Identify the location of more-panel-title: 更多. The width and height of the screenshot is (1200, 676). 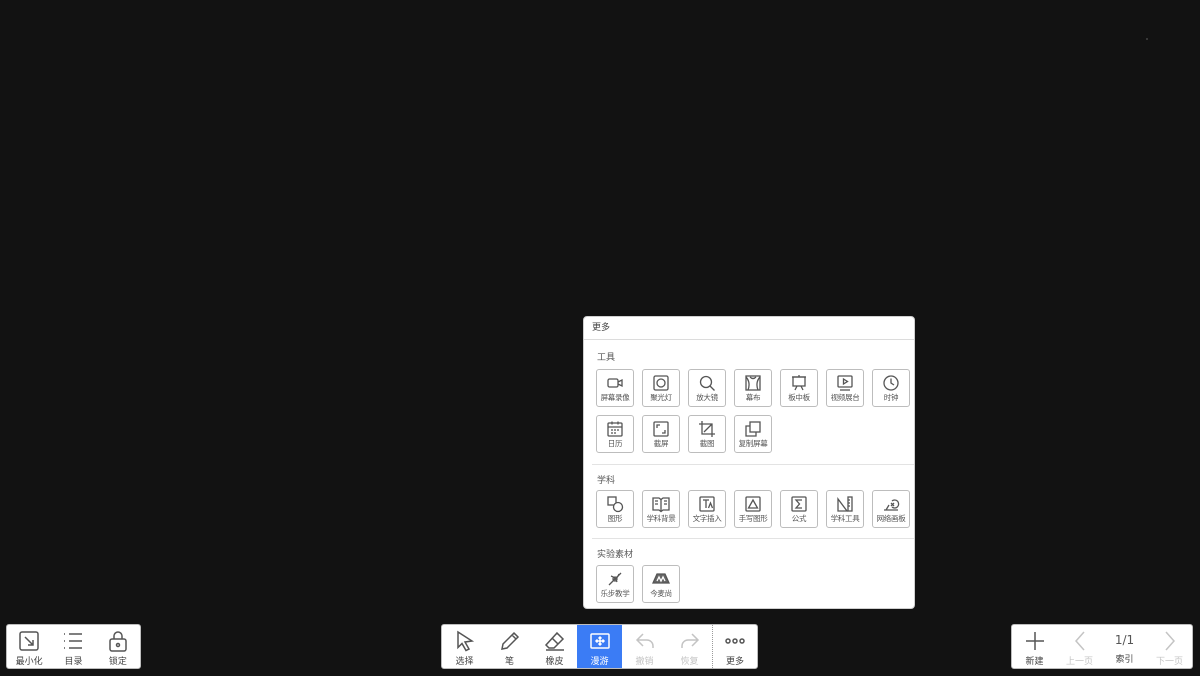
(749, 328).